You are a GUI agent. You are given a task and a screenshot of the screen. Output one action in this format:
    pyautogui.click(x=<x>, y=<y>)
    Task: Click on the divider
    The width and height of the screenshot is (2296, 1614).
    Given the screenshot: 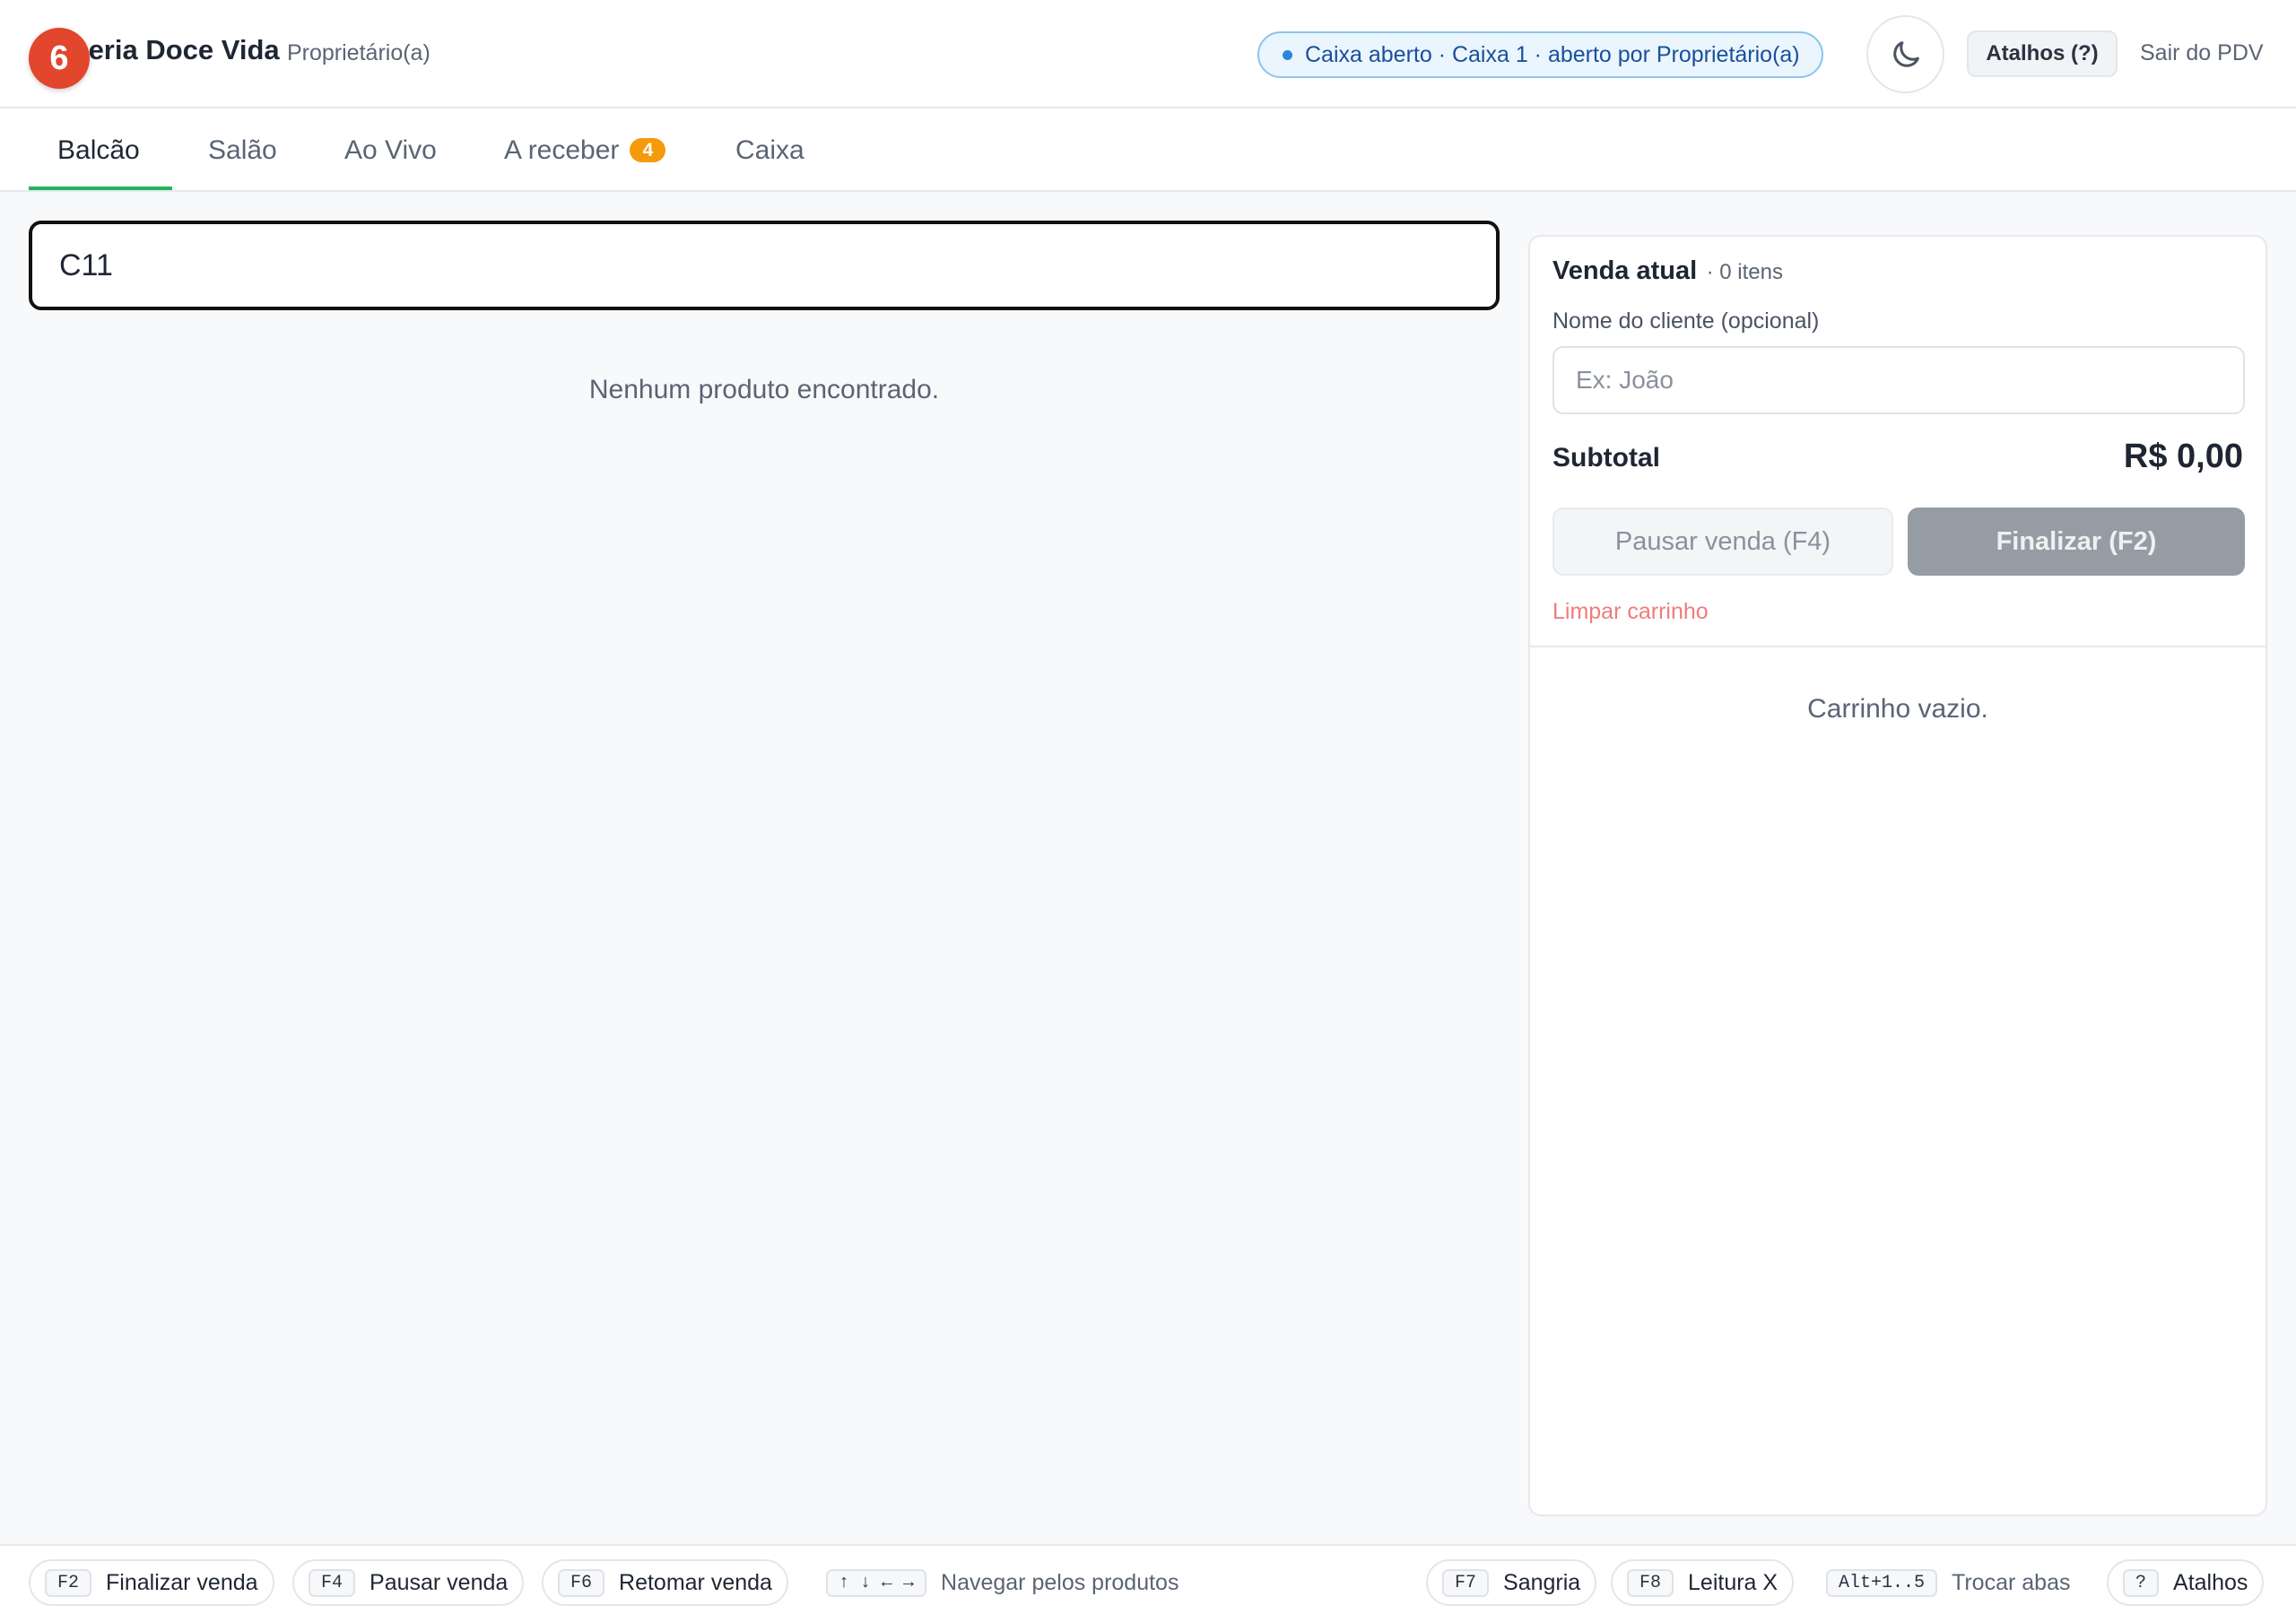 What is the action you would take?
    pyautogui.click(x=1898, y=646)
    